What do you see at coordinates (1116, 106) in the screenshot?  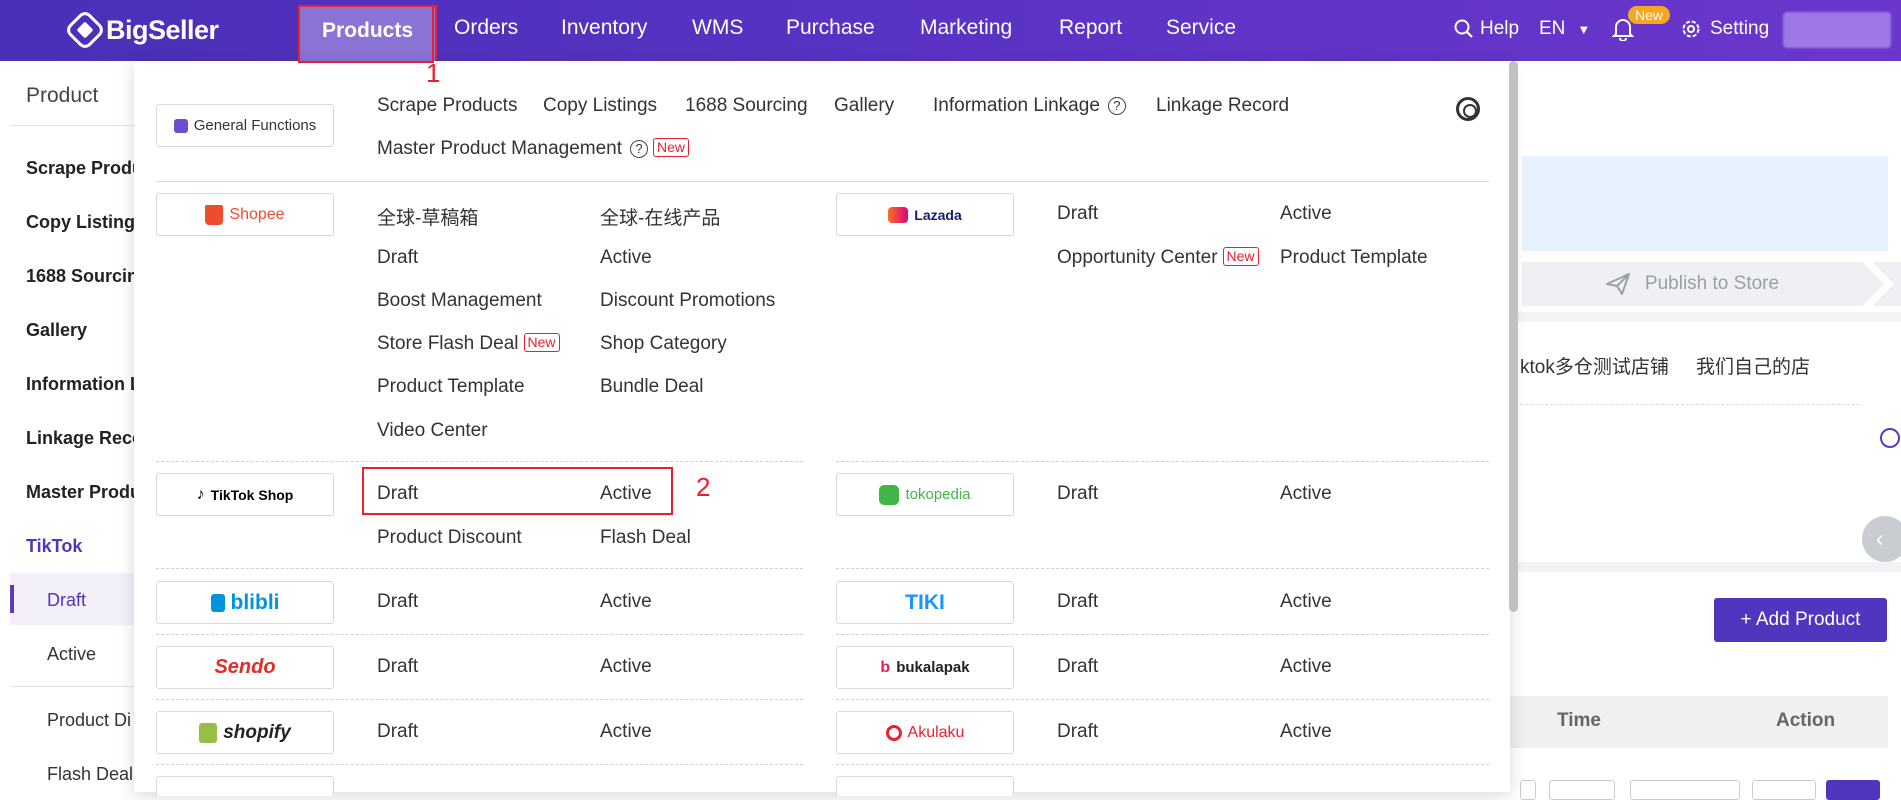 I see `help-circle-icon: ?` at bounding box center [1116, 106].